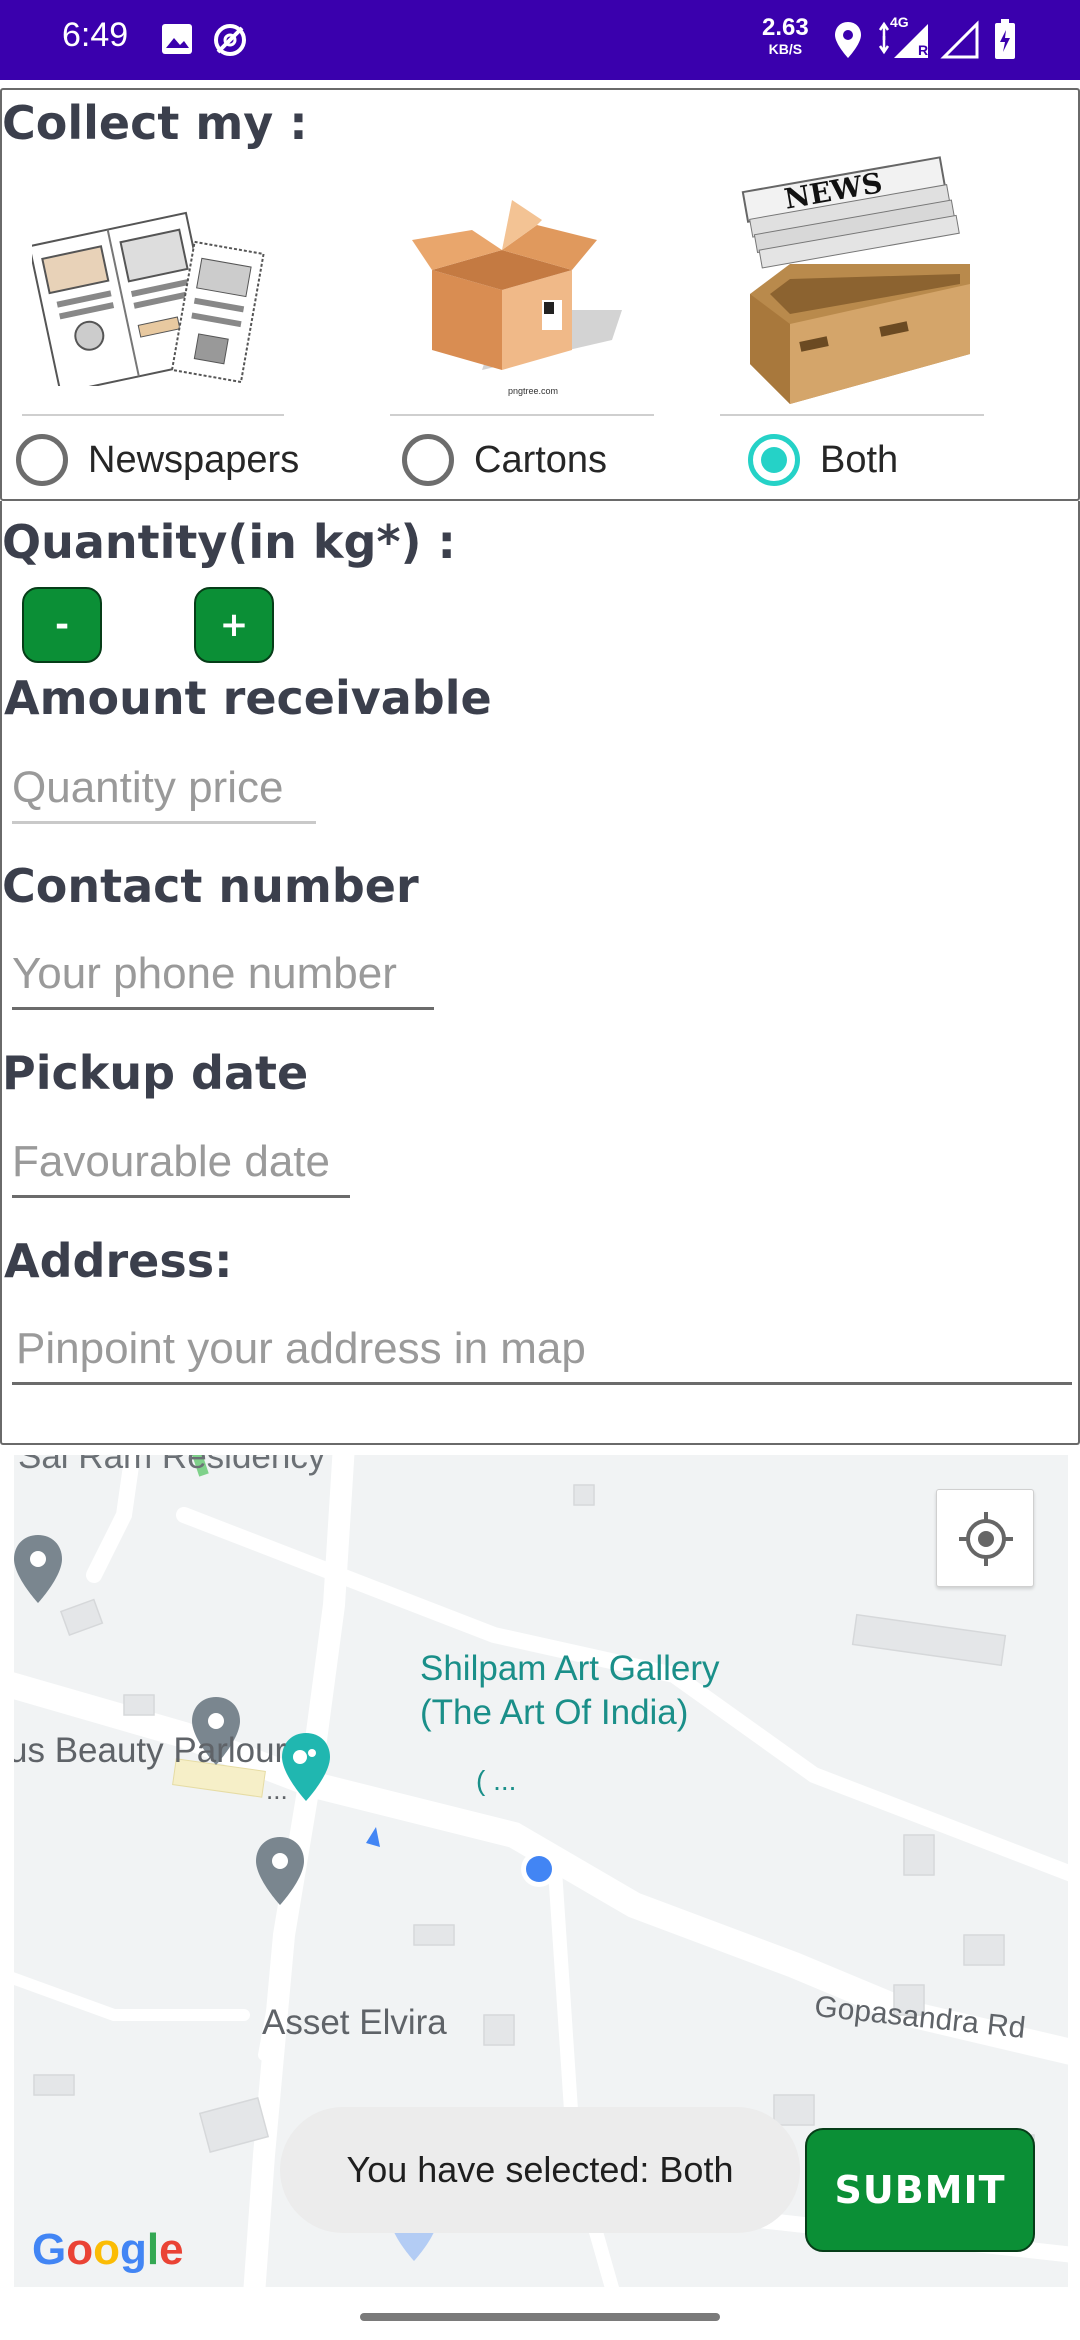 Image resolution: width=1080 pixels, height=2340 pixels. Describe the element at coordinates (234, 625) in the screenshot. I see `quantity-plus-button: +` at that location.